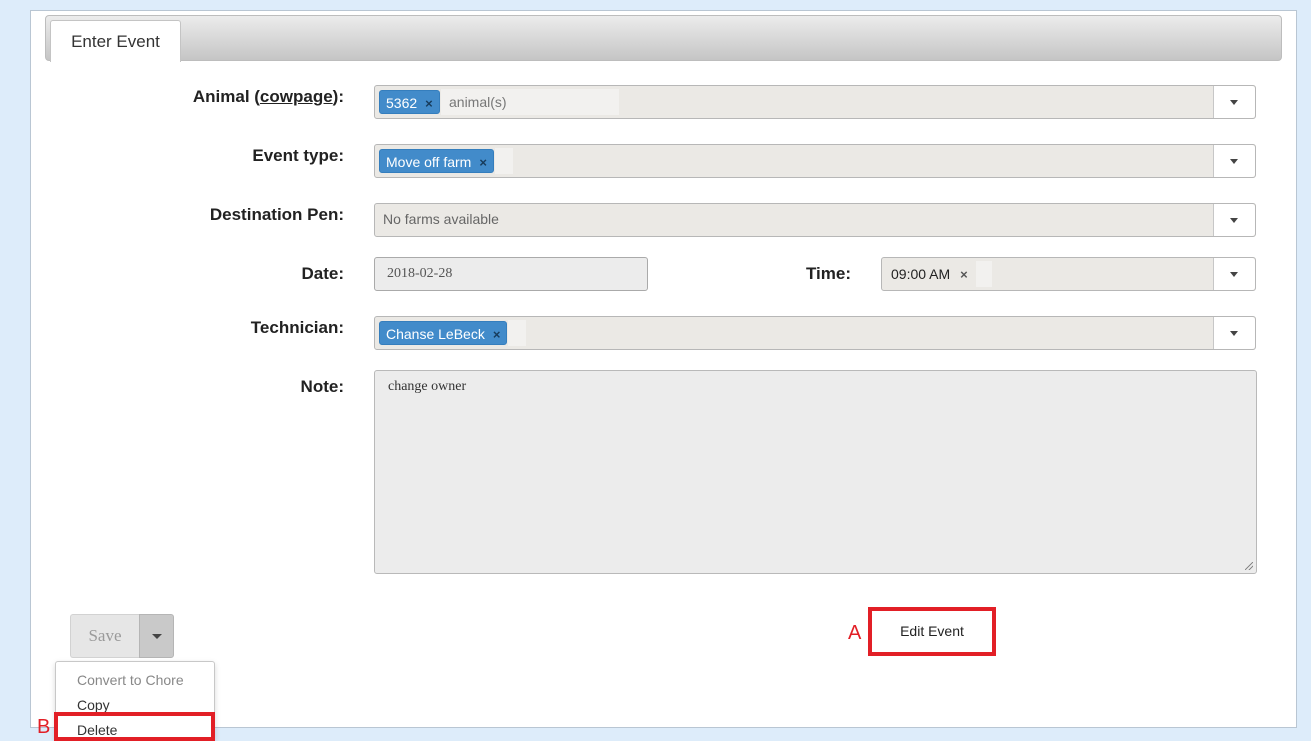  Describe the element at coordinates (104, 636) in the screenshot. I see `save-button: Save` at that location.